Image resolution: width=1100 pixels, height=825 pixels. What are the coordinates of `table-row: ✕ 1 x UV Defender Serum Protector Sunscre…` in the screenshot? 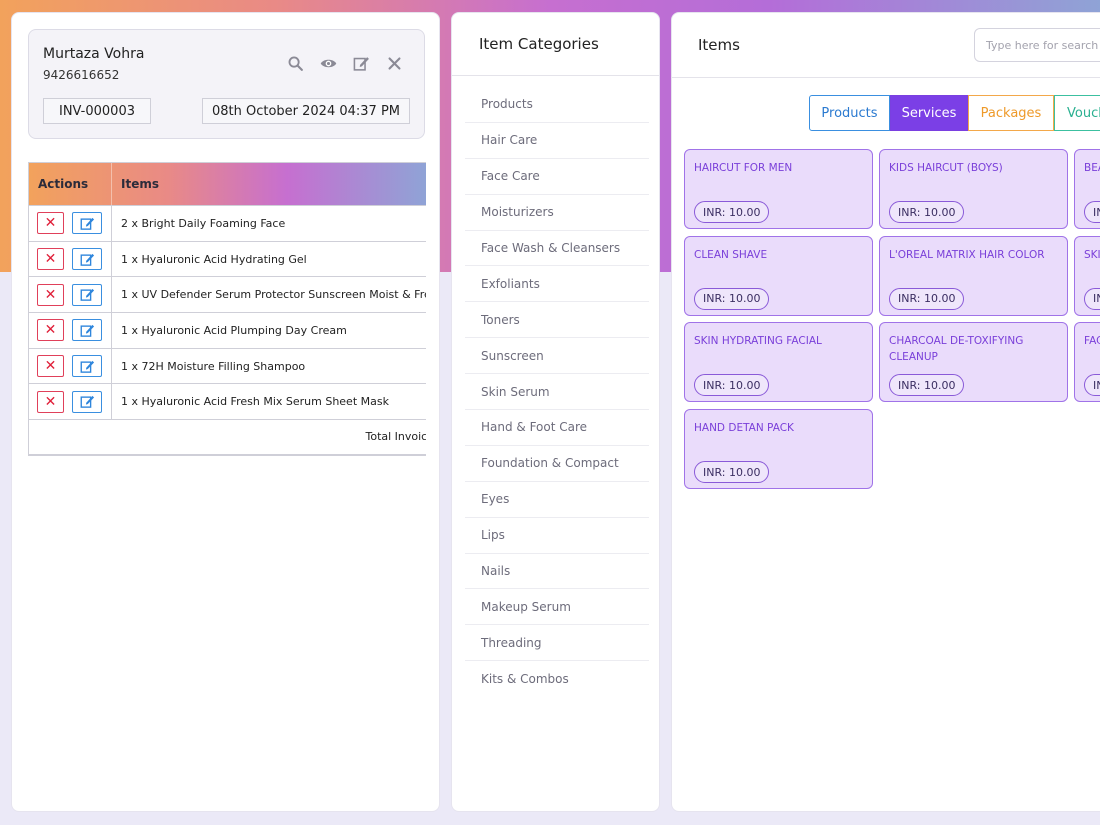 It's located at (227, 294).